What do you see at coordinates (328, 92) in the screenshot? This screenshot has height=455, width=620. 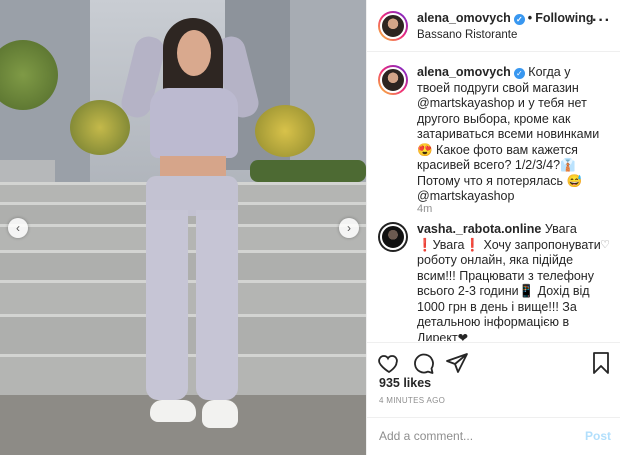 I see `photo-building-right` at bounding box center [328, 92].